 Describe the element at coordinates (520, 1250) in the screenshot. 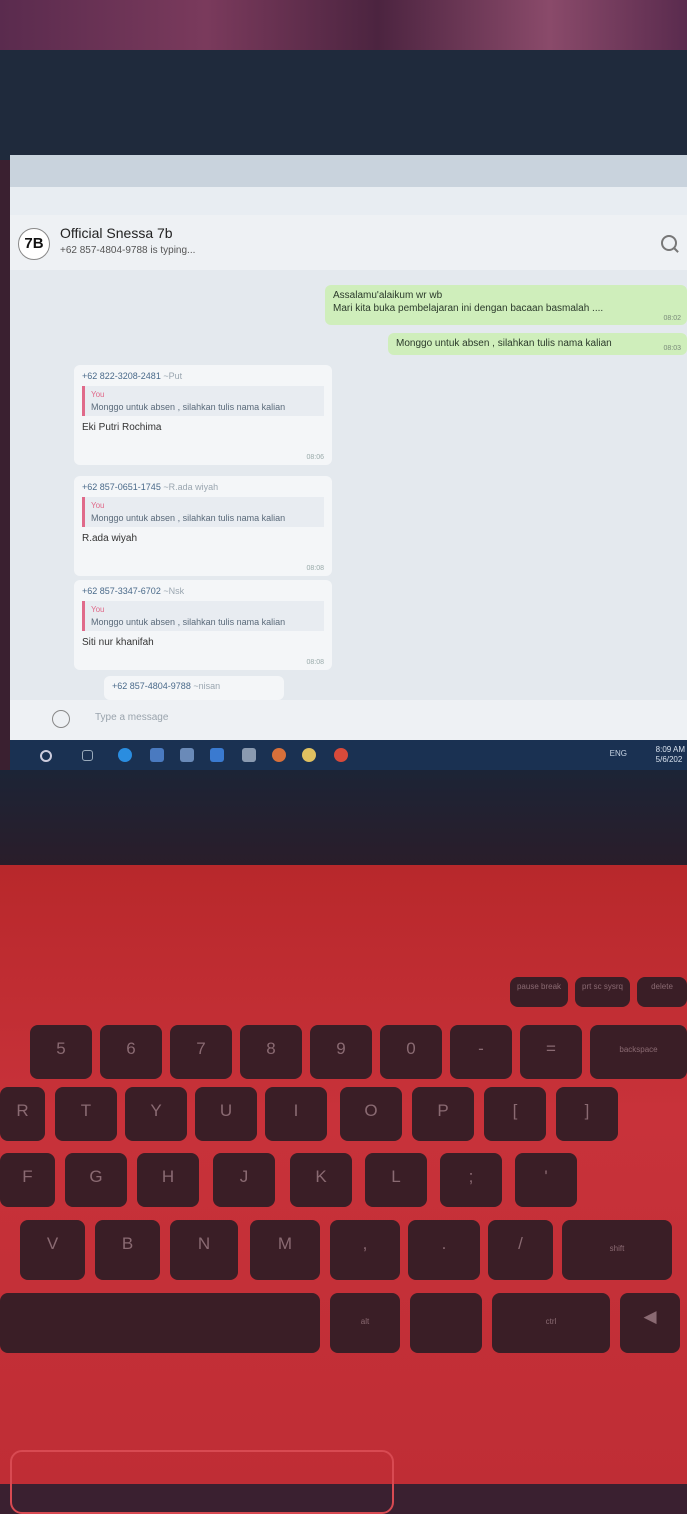

I see `key-slash: /` at that location.